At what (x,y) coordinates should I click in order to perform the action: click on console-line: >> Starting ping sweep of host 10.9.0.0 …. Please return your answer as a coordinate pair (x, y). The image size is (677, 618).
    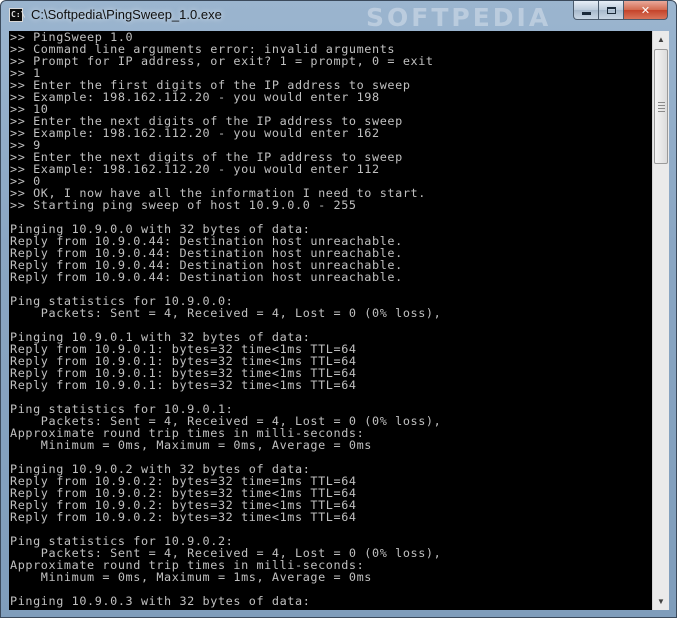
    Looking at the image, I should click on (183, 205).